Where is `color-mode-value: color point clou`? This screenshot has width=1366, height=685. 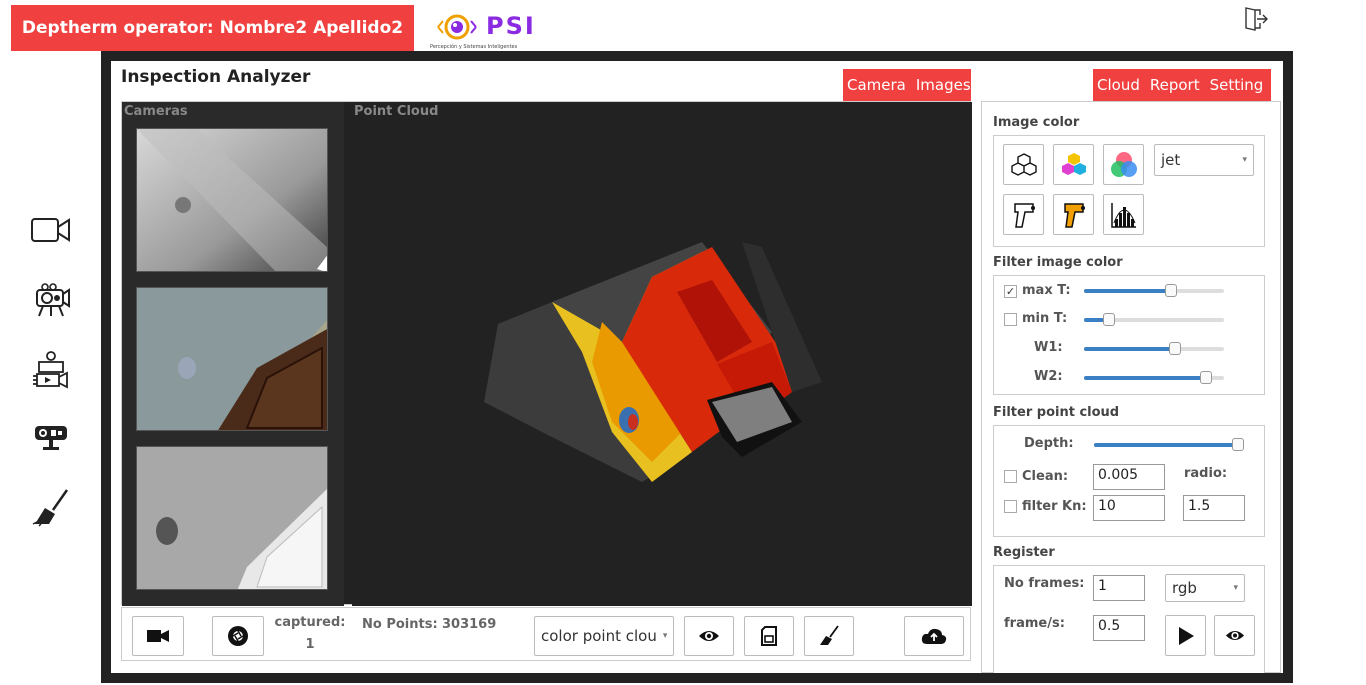 color-mode-value: color point clou is located at coordinates (599, 636).